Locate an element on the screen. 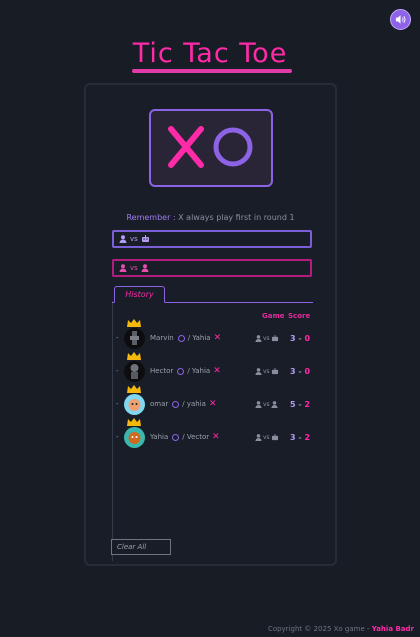 The height and width of the screenshot is (637, 420). remember-label: Remember : is located at coordinates (151, 217).